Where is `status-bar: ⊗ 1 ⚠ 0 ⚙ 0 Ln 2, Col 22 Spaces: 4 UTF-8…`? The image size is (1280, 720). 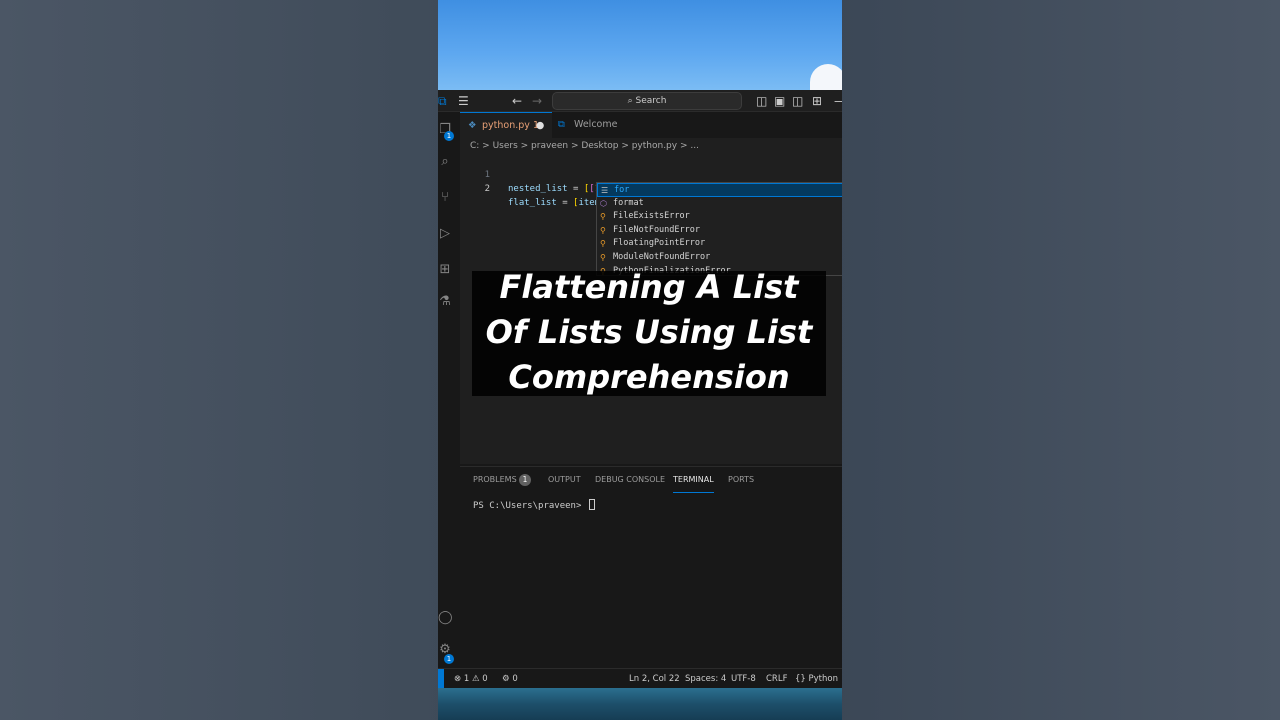
status-bar: ⊗ 1 ⚠ 0 ⚙ 0 Ln 2, Col 22 Spaces: 4 UTF-8… is located at coordinates (640, 678).